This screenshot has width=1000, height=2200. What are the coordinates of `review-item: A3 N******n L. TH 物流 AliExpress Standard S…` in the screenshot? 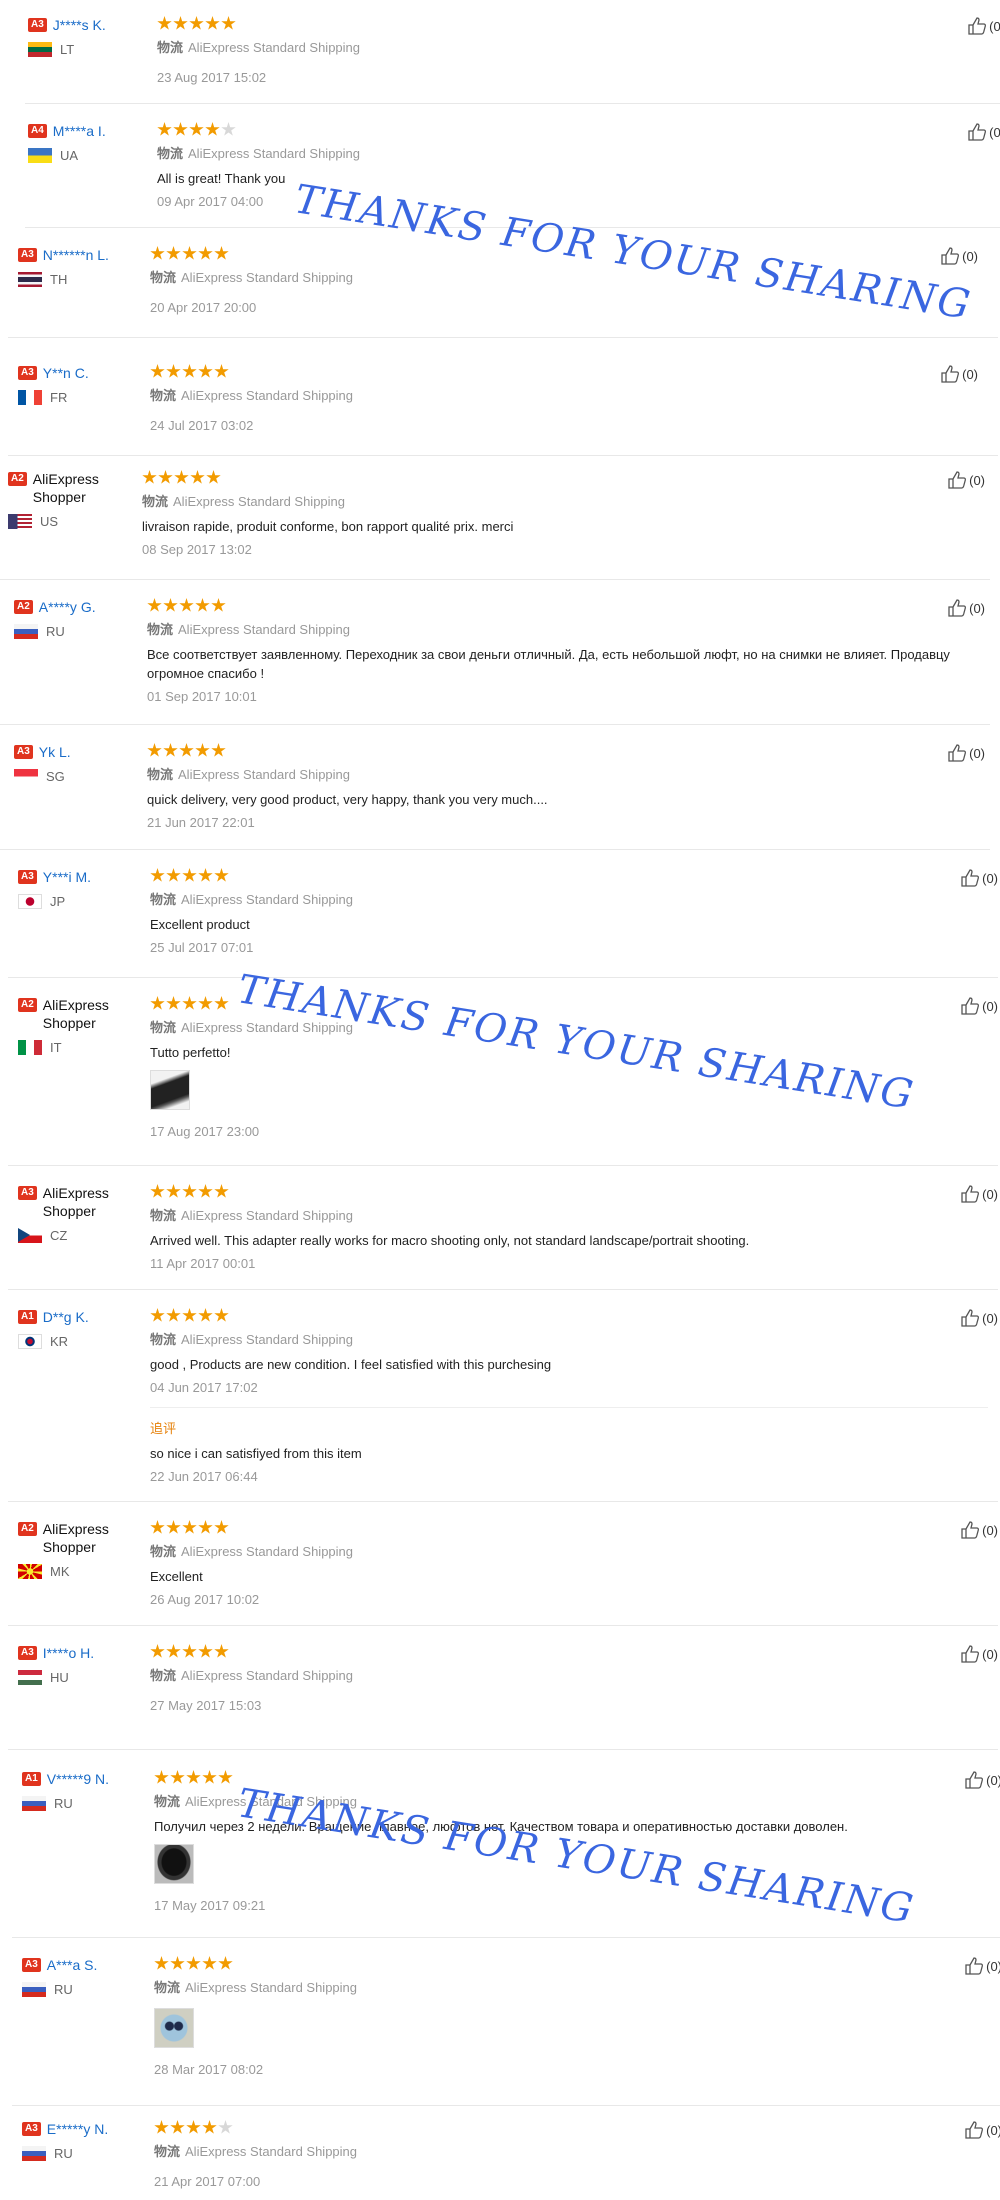 It's located at (503, 283).